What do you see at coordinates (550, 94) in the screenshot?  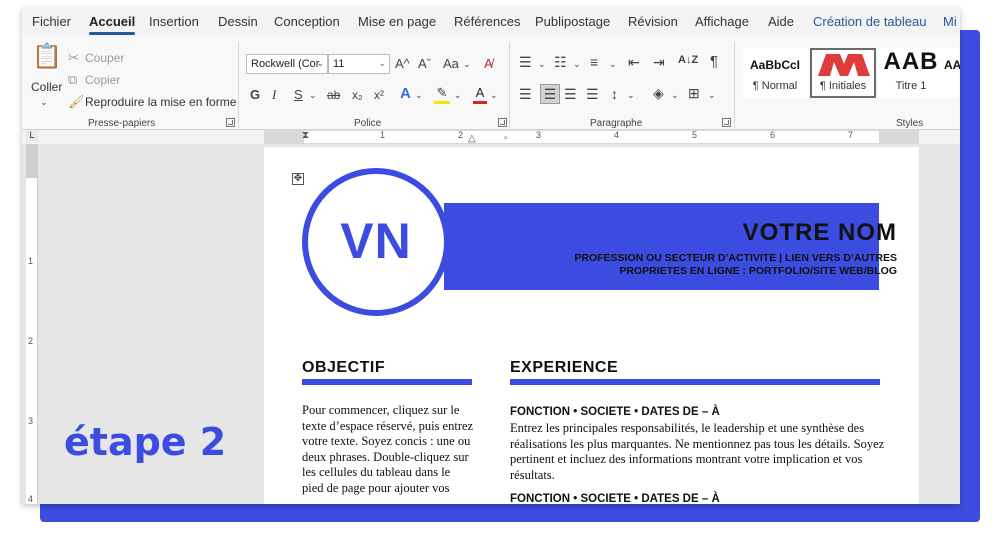 I see `align-center-icon: ☰` at bounding box center [550, 94].